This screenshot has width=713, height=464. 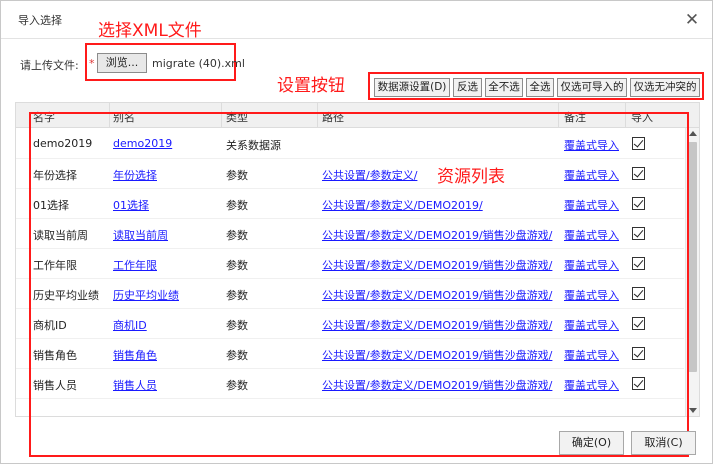 What do you see at coordinates (49, 65) in the screenshot?
I see `upload-label: 请上传文件:` at bounding box center [49, 65].